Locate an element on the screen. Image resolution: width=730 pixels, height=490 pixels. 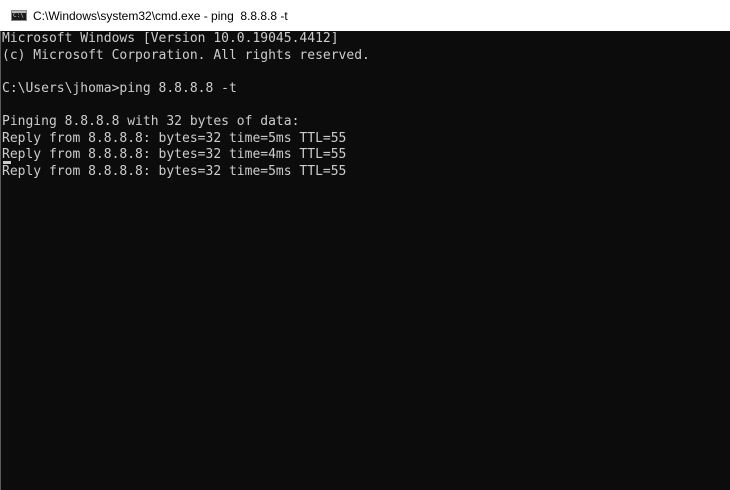
console-line-command: C:\Users\jhoma>ping 8.8.8.8 -t is located at coordinates (119, 88).